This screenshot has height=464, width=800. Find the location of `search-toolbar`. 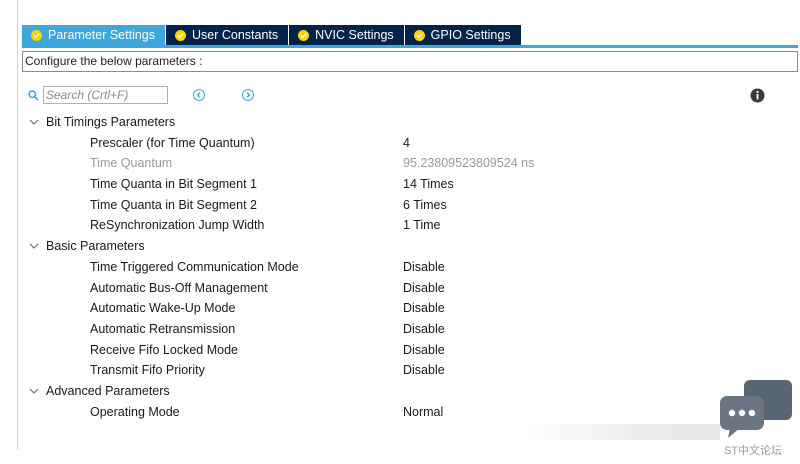

search-toolbar is located at coordinates (413, 97).